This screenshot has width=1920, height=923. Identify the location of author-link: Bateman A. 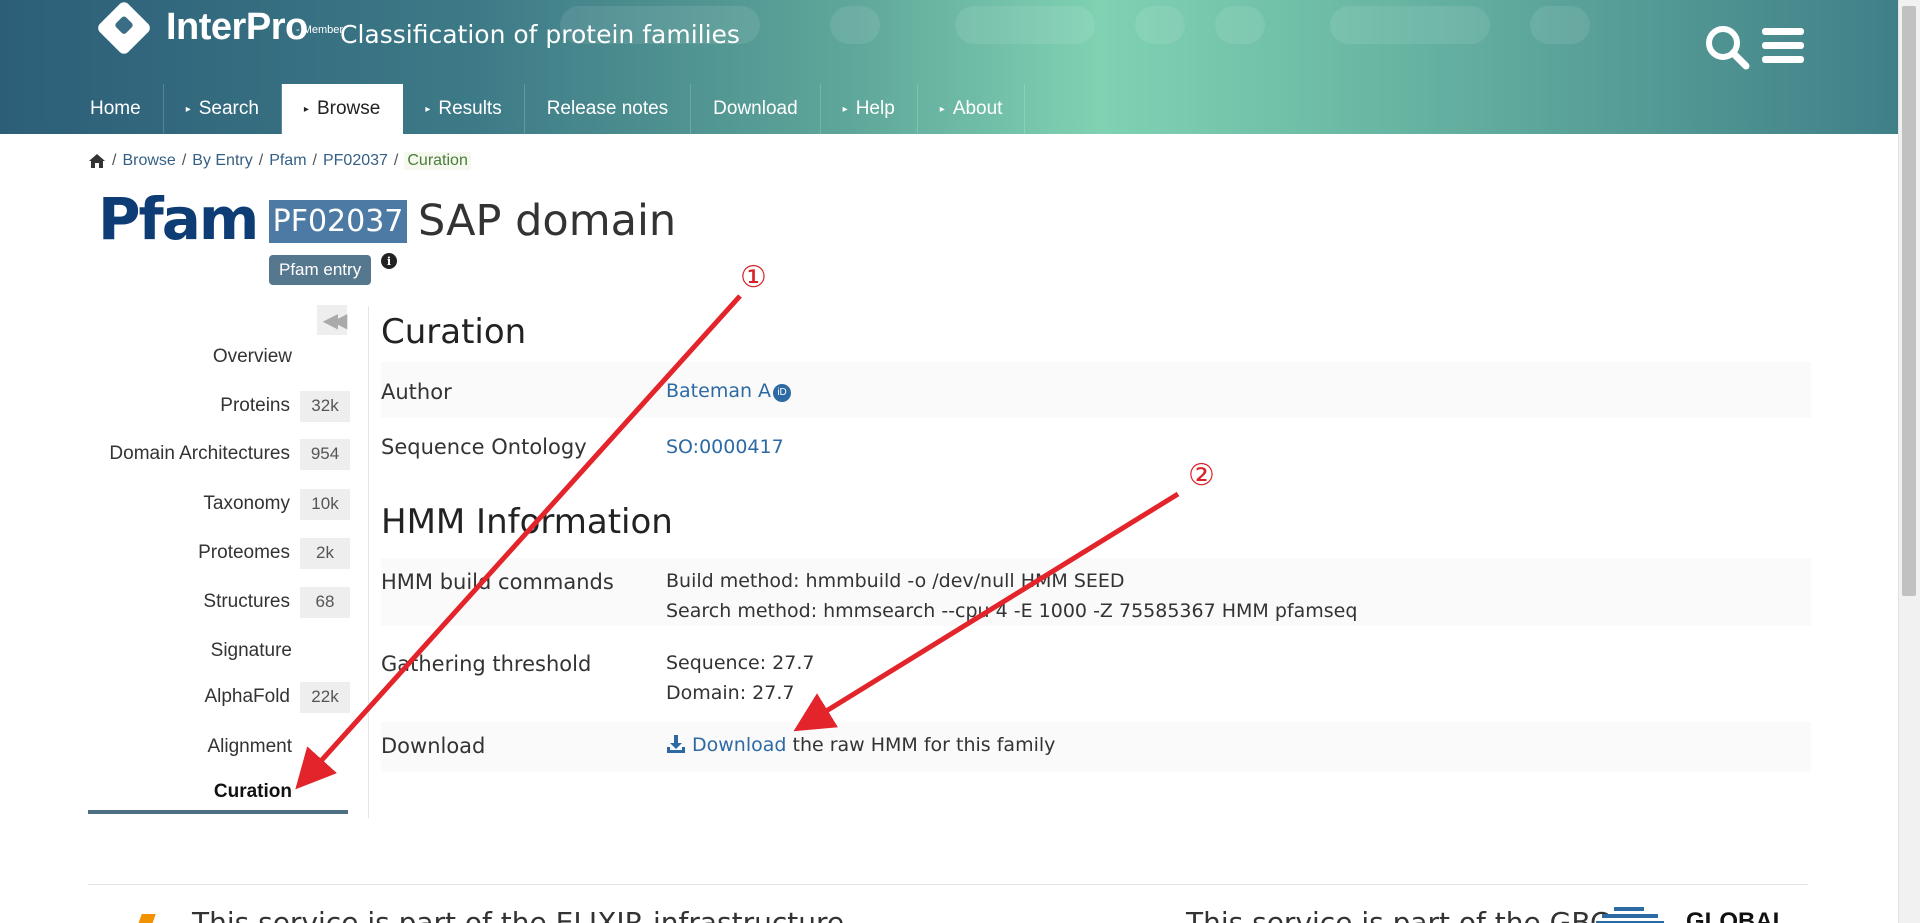
(718, 391).